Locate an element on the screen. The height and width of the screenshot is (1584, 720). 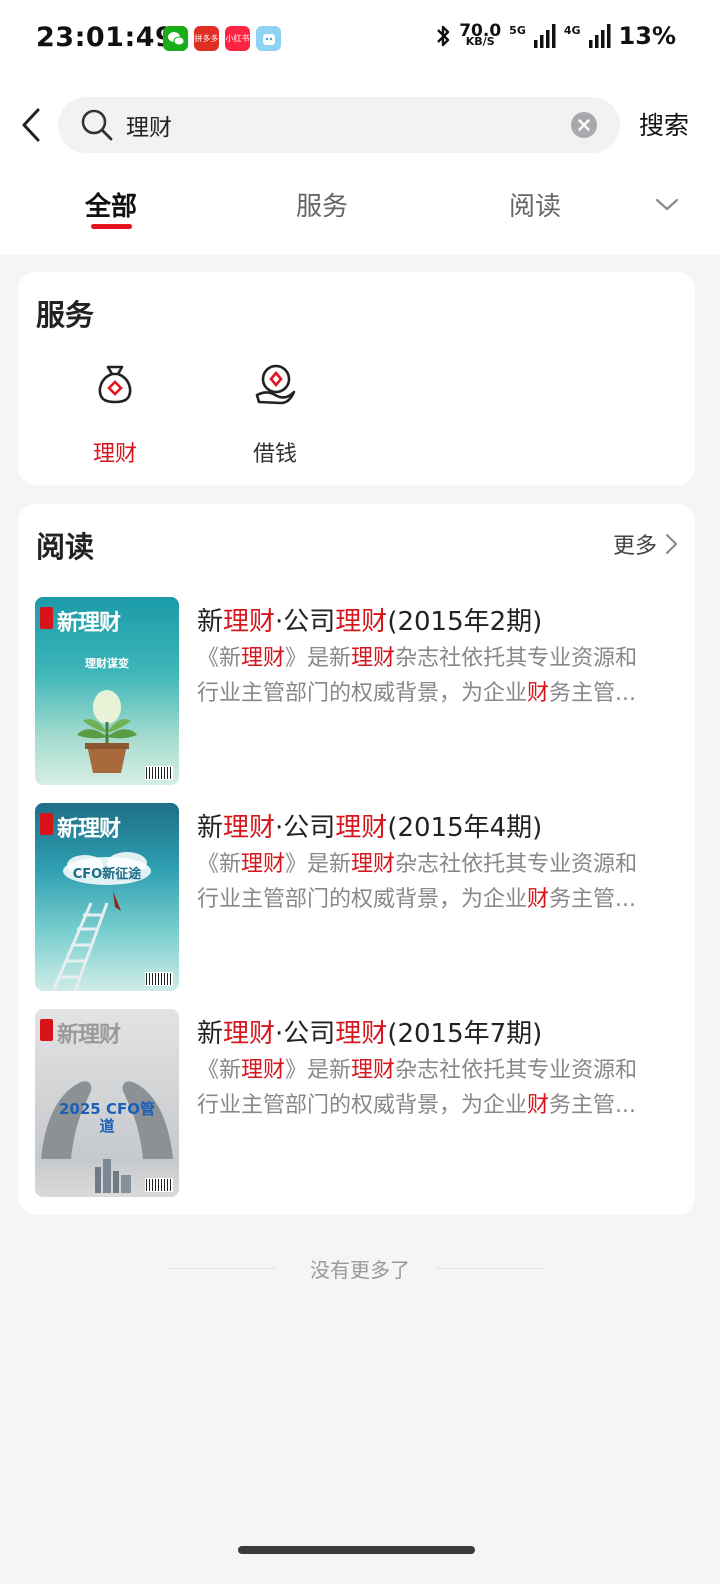
search-input is located at coordinates (336, 125).